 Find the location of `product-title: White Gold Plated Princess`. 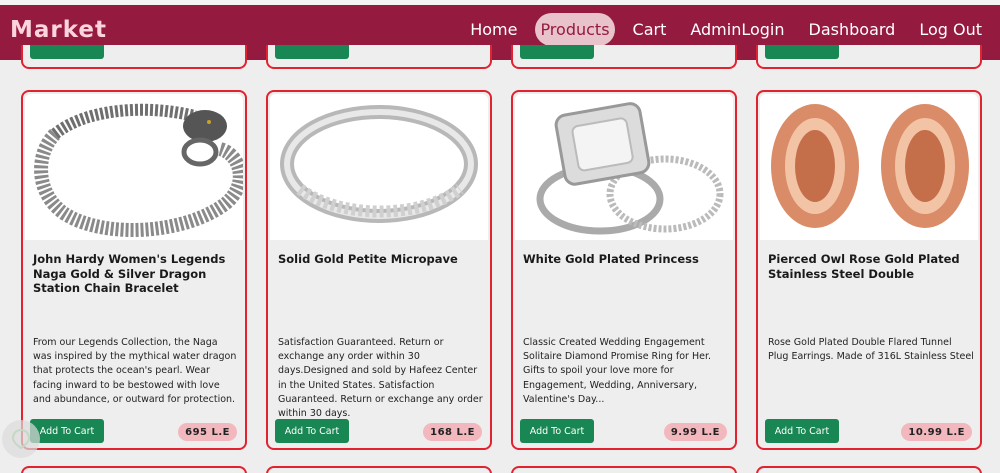

product-title: White Gold Plated Princess is located at coordinates (611, 259).